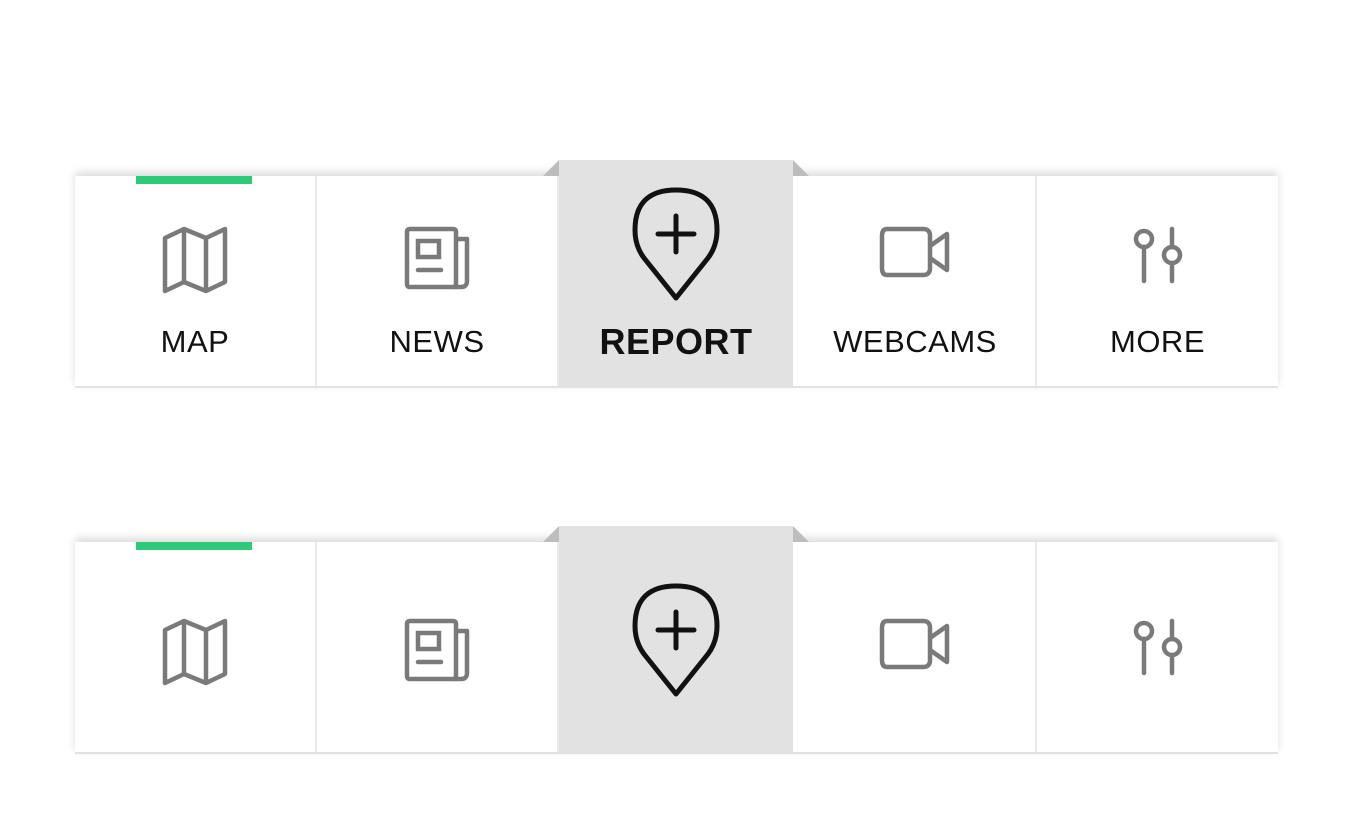 The image size is (1362, 828). What do you see at coordinates (1157, 341) in the screenshot?
I see `tab-label-more: MORE` at bounding box center [1157, 341].